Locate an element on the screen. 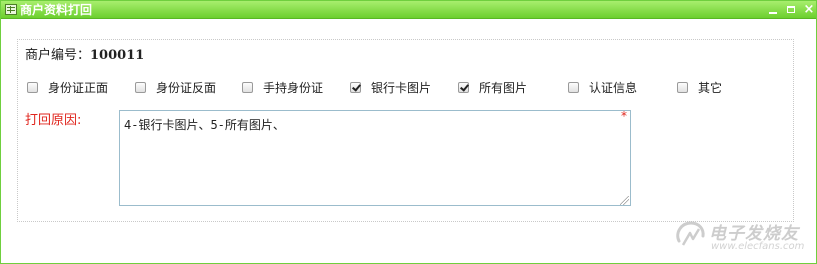 The width and height of the screenshot is (817, 264). checkbox-bank-card: 银行卡图片 is located at coordinates (390, 87).